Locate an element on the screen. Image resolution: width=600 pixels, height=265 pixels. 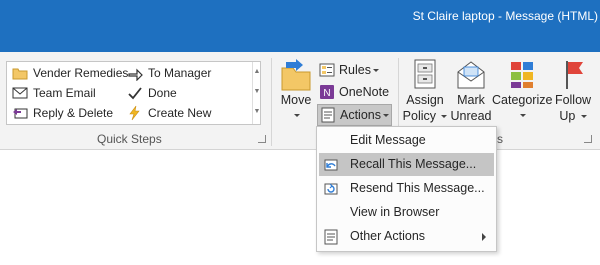
move-label: Move is located at coordinates (296, 100).